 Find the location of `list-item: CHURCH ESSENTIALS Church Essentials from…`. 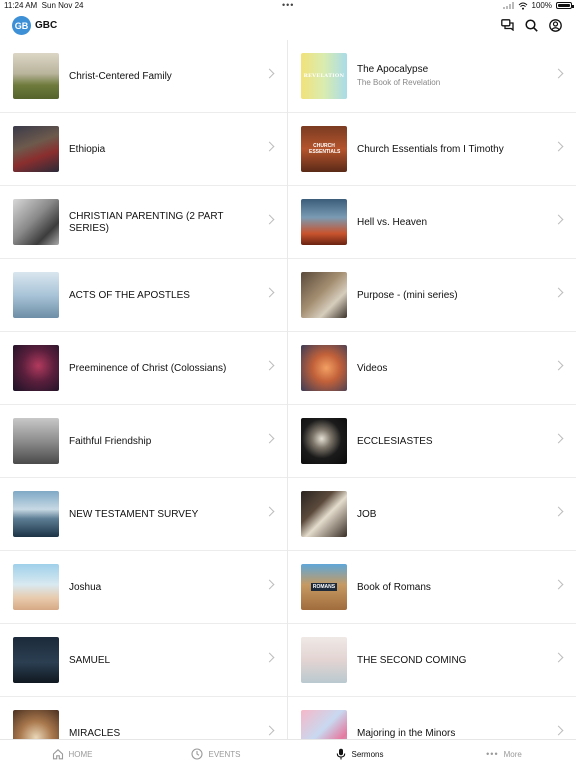

list-item: CHURCH ESSENTIALS Church Essentials from… is located at coordinates (432, 149).